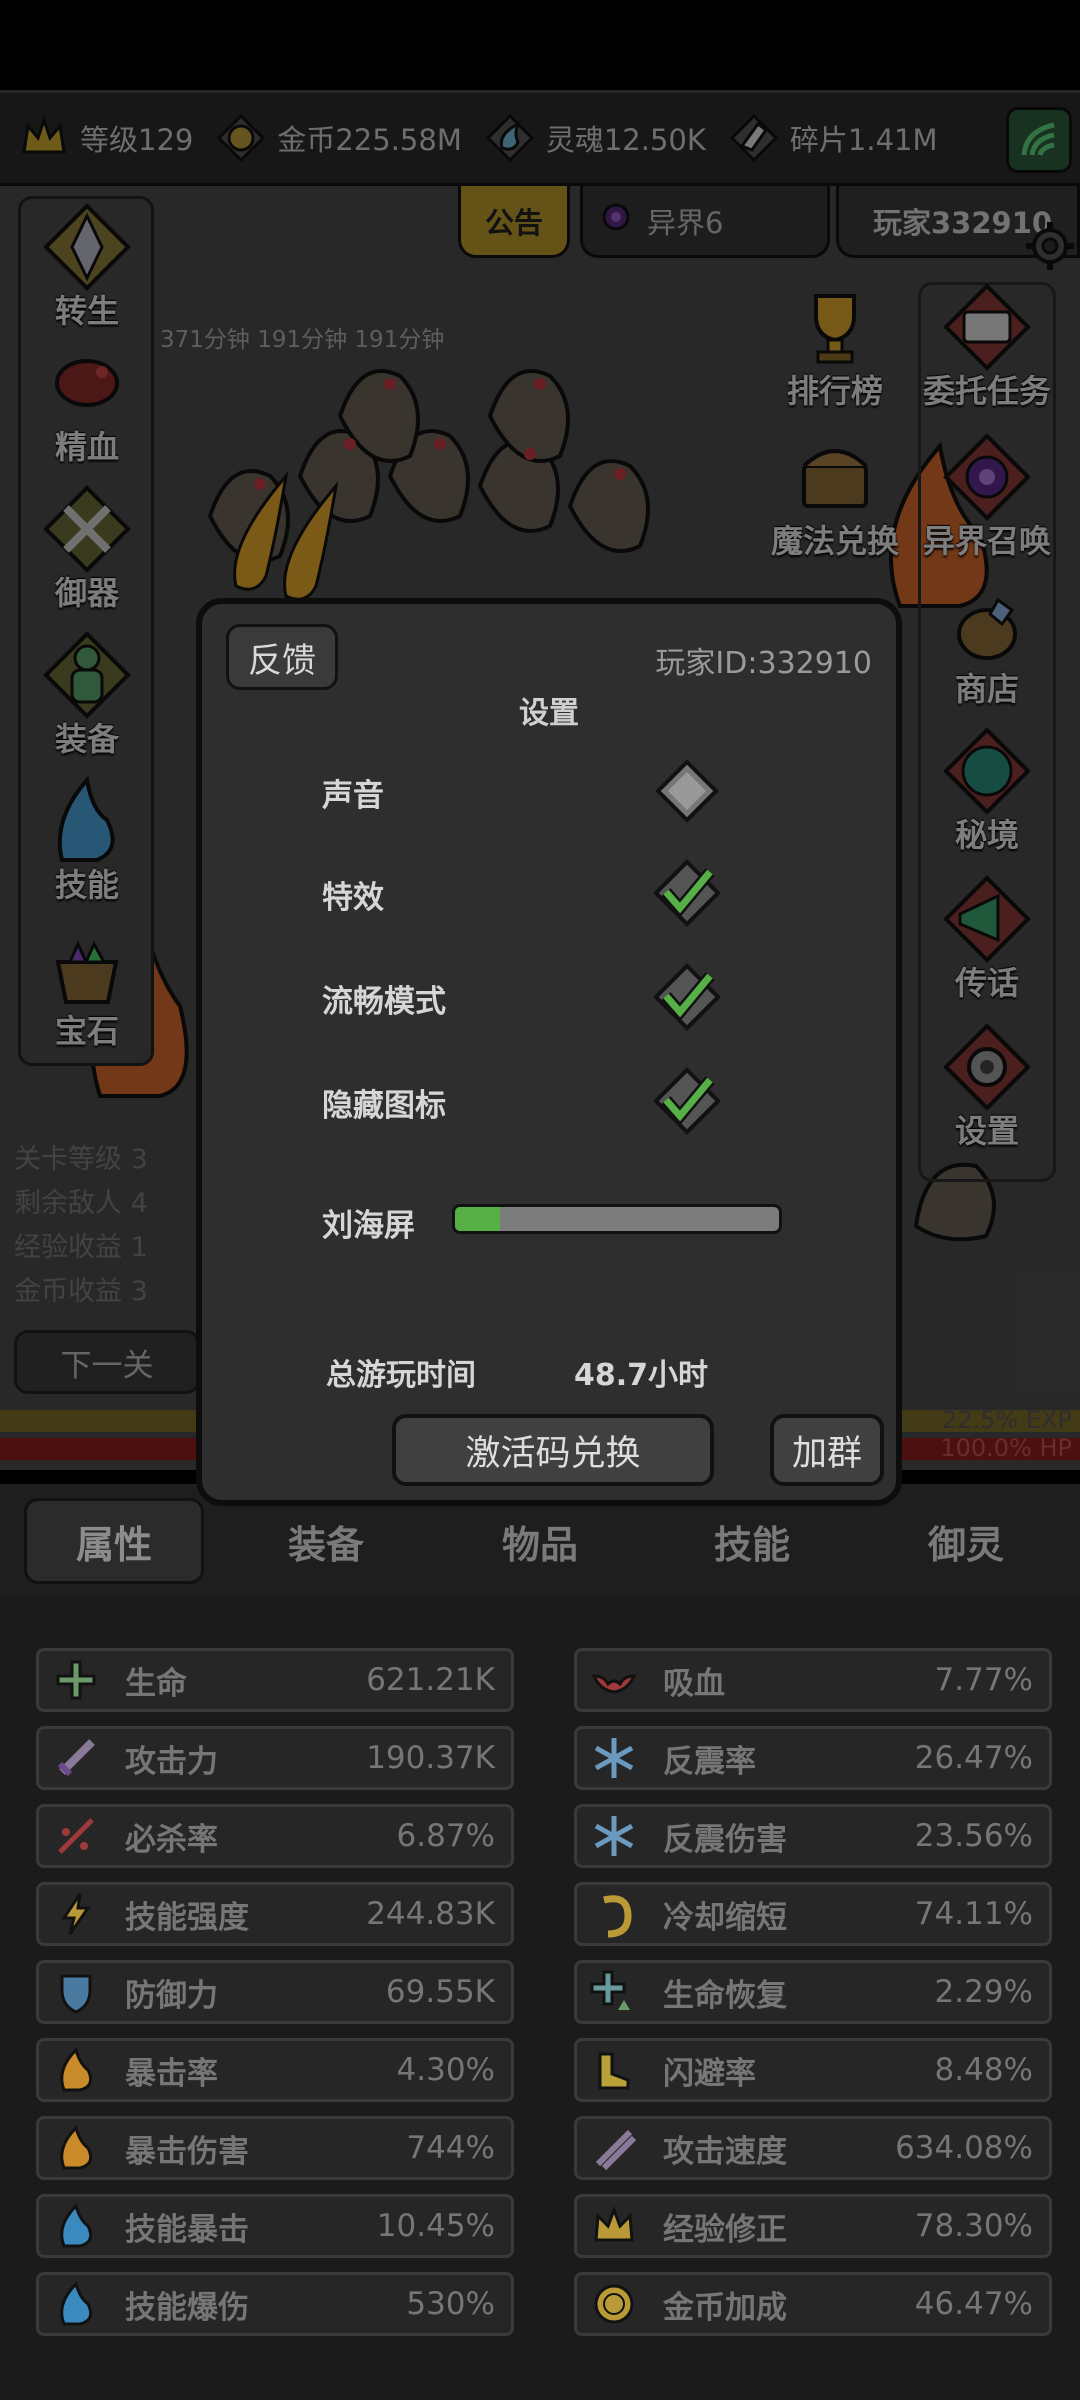  Describe the element at coordinates (187, 2307) in the screenshot. I see `attribute-name: 技能爆伤` at that location.